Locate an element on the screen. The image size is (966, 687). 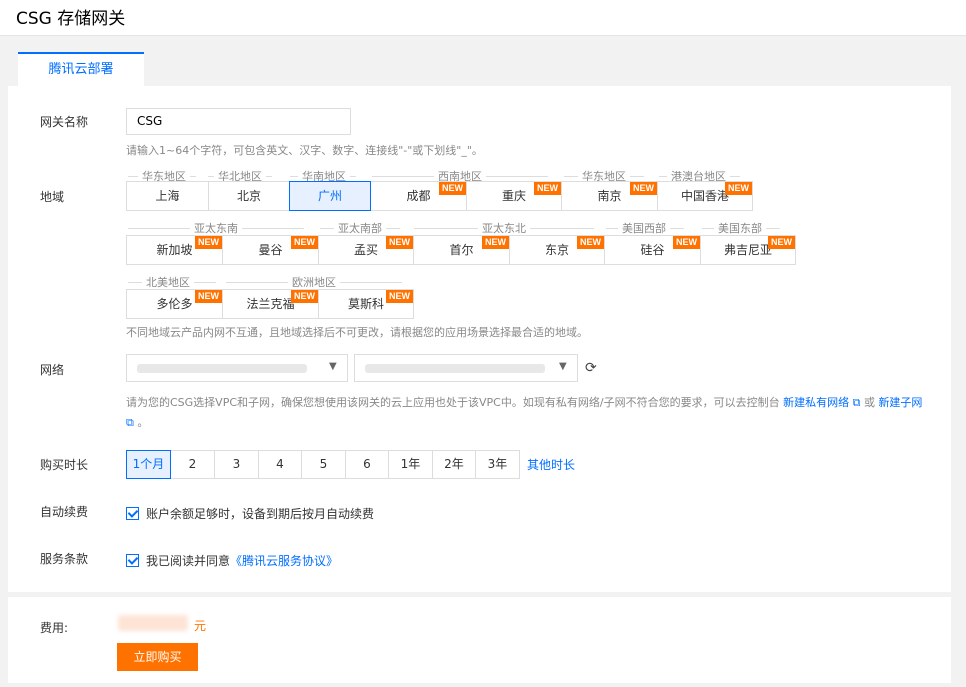
header: CSG 存储网关 is located at coordinates (483, 18).